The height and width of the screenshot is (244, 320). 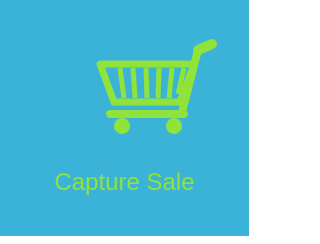 I want to click on capture-sale-label: Capture Sale, so click(x=124, y=182).